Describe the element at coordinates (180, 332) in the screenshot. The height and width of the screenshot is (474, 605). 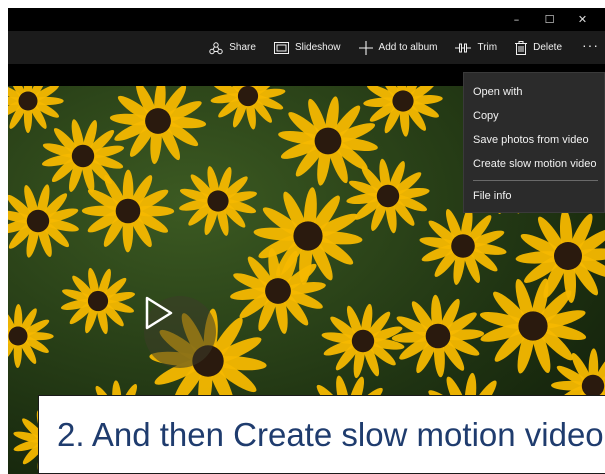
I see `play-button` at that location.